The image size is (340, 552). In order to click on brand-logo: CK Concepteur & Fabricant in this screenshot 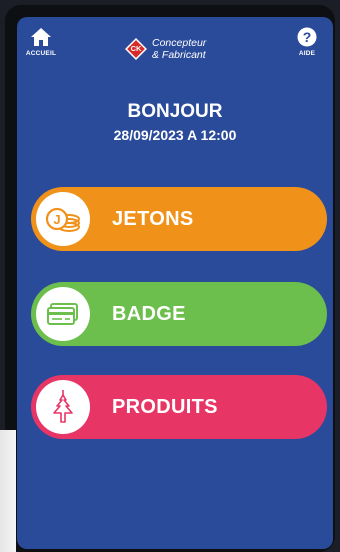, I will do `click(185, 49)`.